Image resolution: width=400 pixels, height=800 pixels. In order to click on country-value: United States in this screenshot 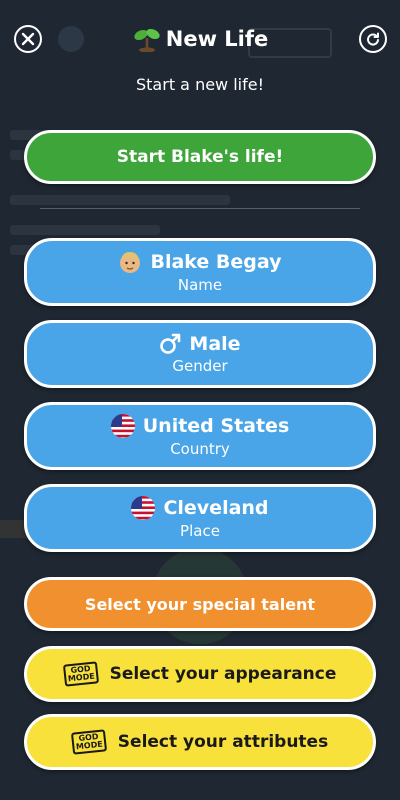, I will do `click(216, 426)`.